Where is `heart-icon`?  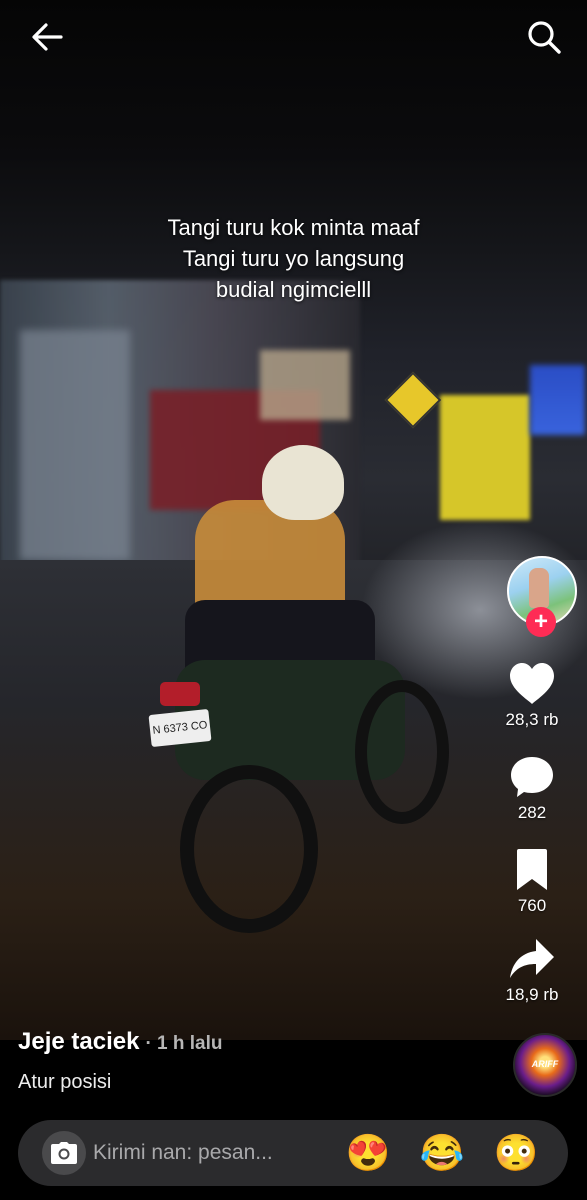
heart-icon is located at coordinates (532, 683).